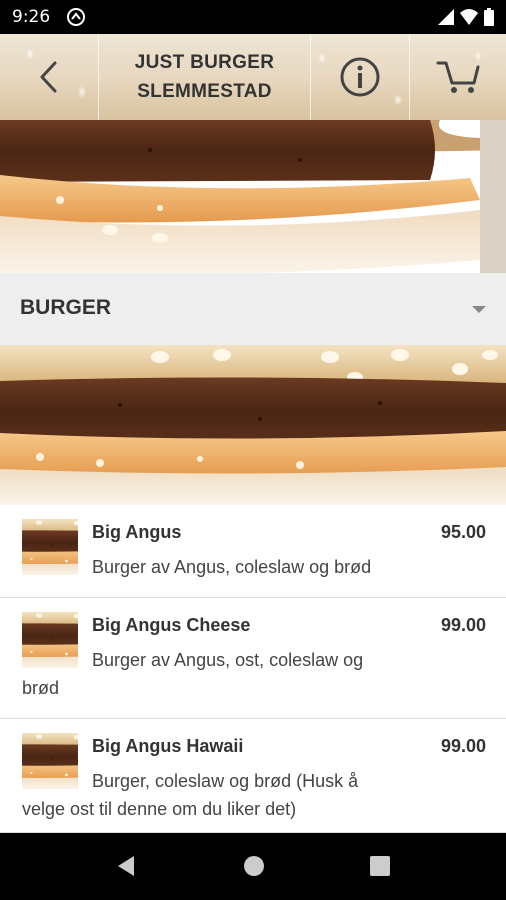 This screenshot has width=506, height=900. What do you see at coordinates (469, 17) in the screenshot?
I see `wifi-icon` at bounding box center [469, 17].